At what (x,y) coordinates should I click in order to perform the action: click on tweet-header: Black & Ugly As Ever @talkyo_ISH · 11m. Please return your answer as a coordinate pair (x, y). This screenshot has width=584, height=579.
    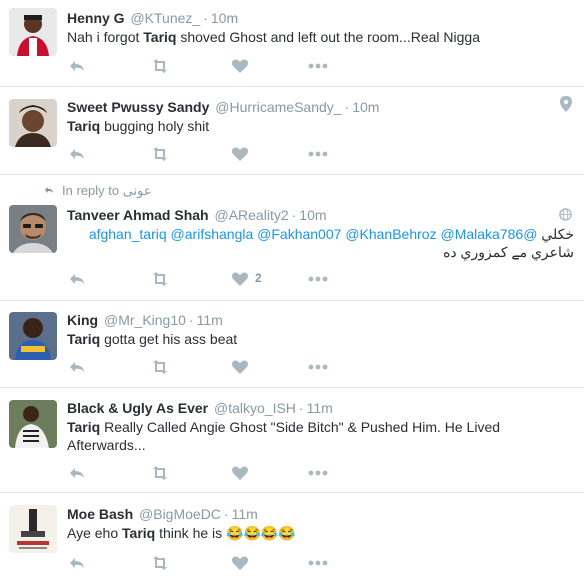
    Looking at the image, I should click on (200, 408).